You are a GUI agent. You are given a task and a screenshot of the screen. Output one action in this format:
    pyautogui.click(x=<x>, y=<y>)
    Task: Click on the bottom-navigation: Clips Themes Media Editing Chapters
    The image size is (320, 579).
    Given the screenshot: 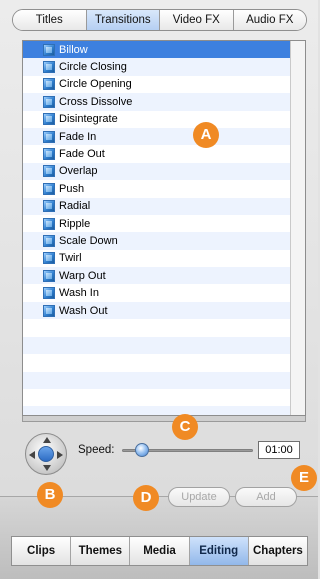 What is the action you would take?
    pyautogui.click(x=159, y=551)
    